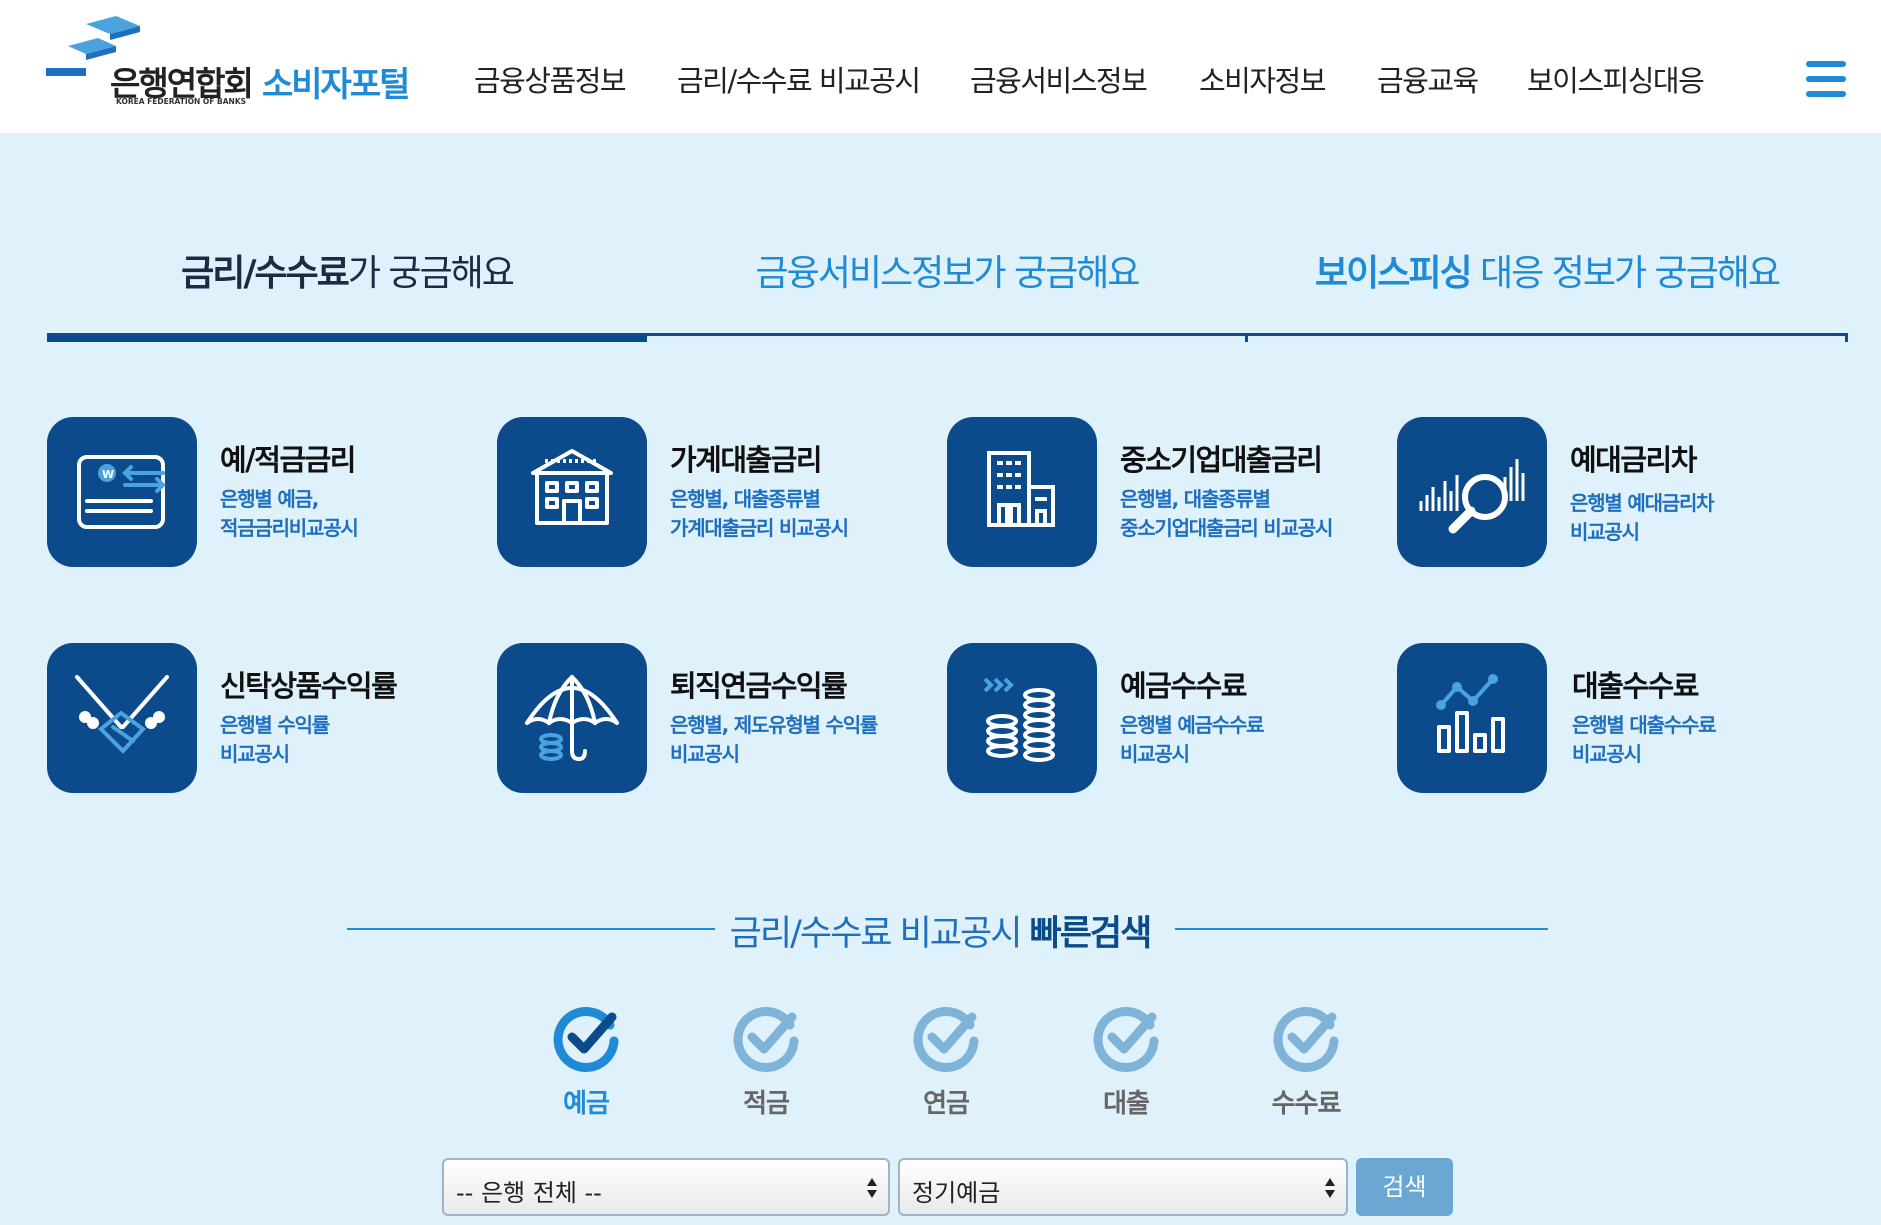 The image size is (1881, 1225). What do you see at coordinates (948, 273) in the screenshot?
I see `tab-service-info-label: 금융서비스정보가 궁금해요` at bounding box center [948, 273].